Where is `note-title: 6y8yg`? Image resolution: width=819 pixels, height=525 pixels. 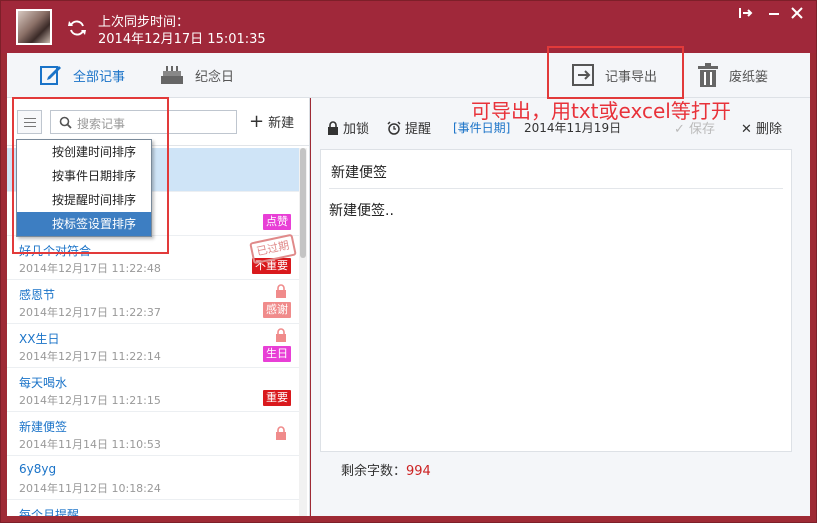 note-title: 6y8yg is located at coordinates (38, 469).